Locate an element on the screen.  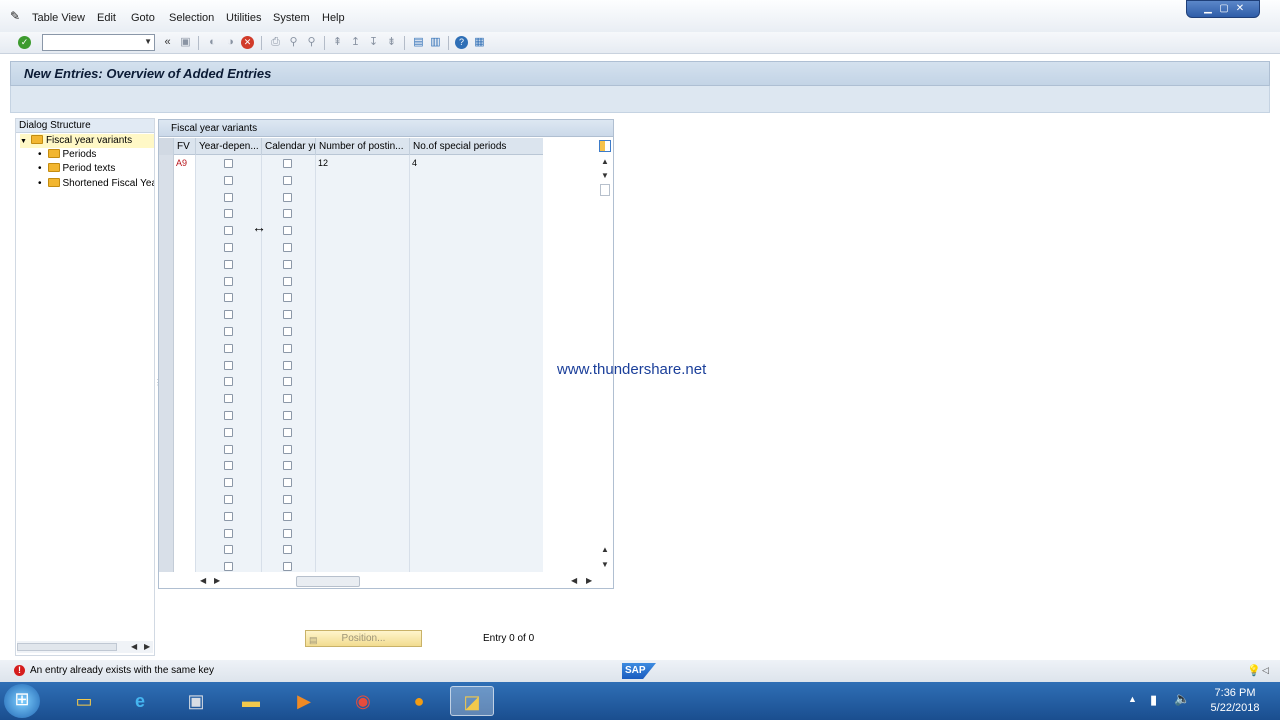
previous-page-icon: ↥ is located at coordinates (355, 42).